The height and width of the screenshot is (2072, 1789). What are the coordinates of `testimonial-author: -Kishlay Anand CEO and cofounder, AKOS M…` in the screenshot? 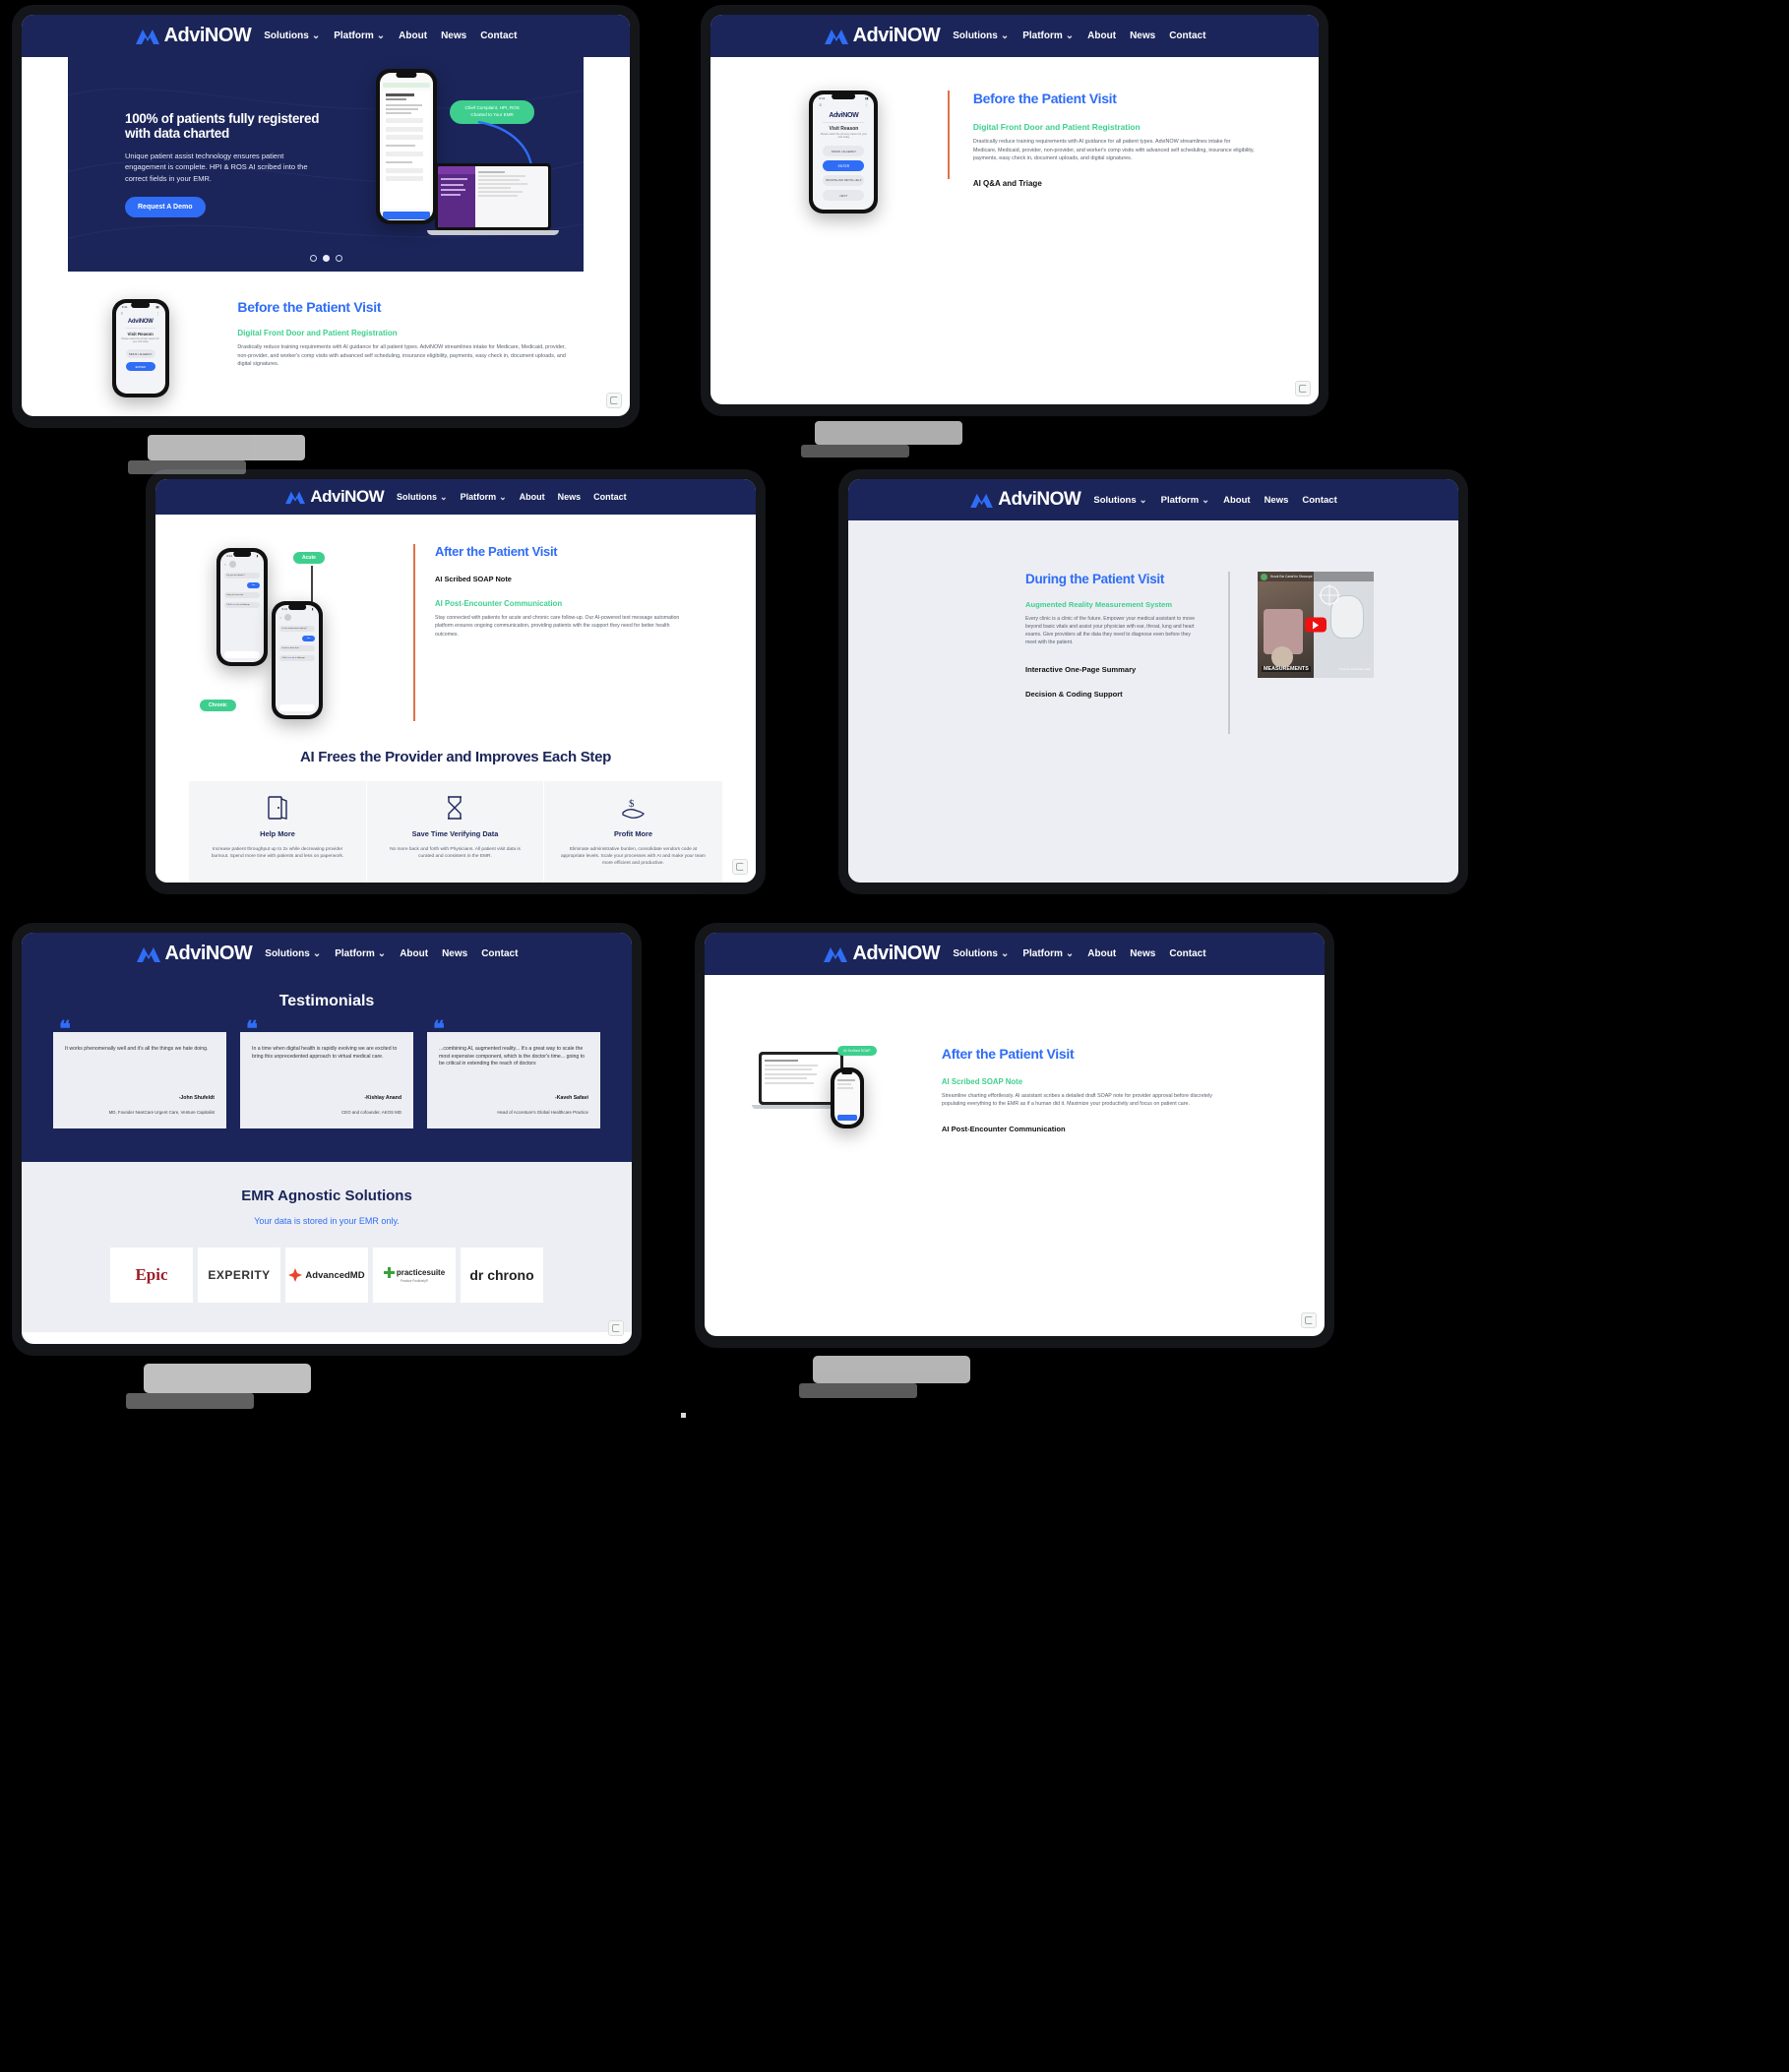 It's located at (370, 1105).